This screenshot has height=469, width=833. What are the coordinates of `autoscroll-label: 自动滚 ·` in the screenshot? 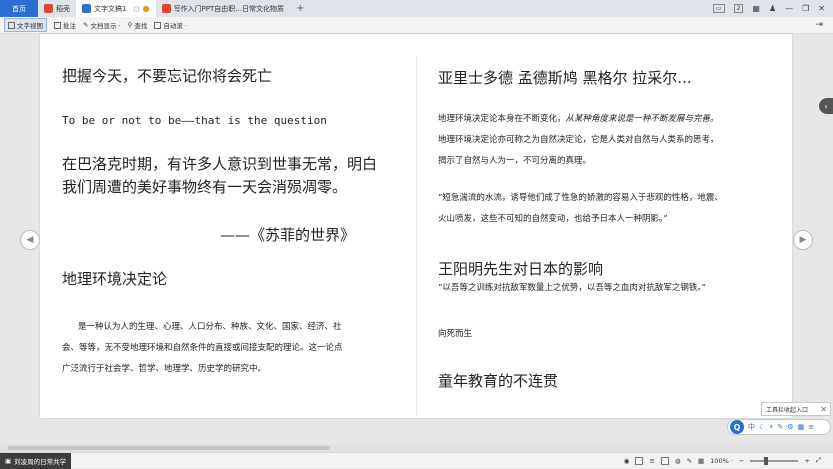 It's located at (175, 26).